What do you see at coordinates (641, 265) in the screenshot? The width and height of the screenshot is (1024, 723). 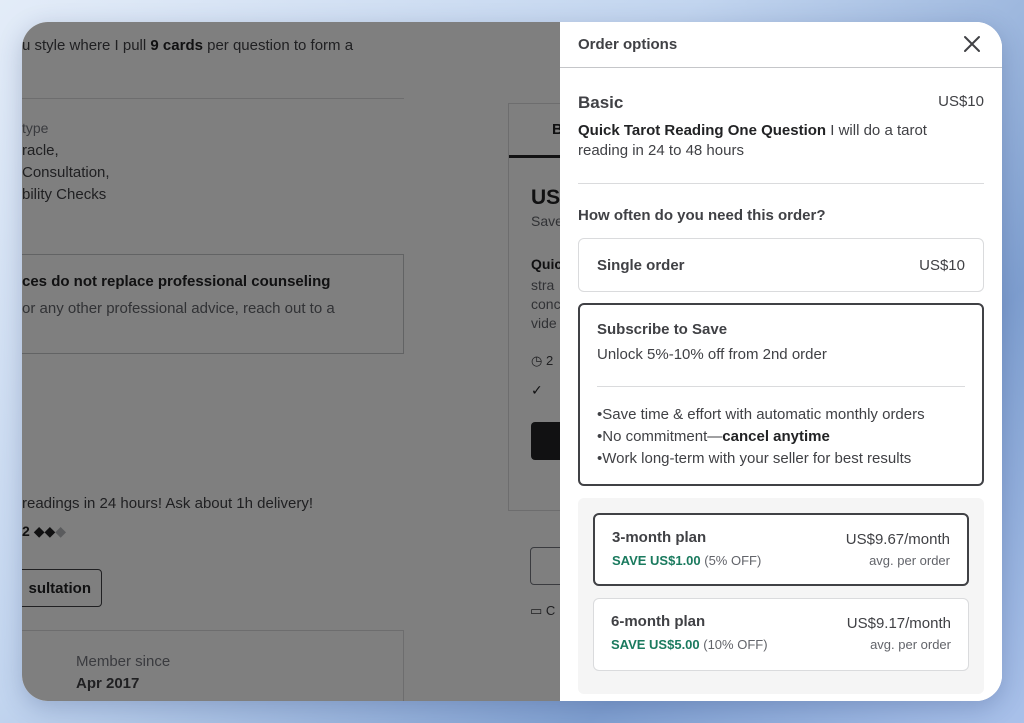 I see `single-order-label: Single order` at bounding box center [641, 265].